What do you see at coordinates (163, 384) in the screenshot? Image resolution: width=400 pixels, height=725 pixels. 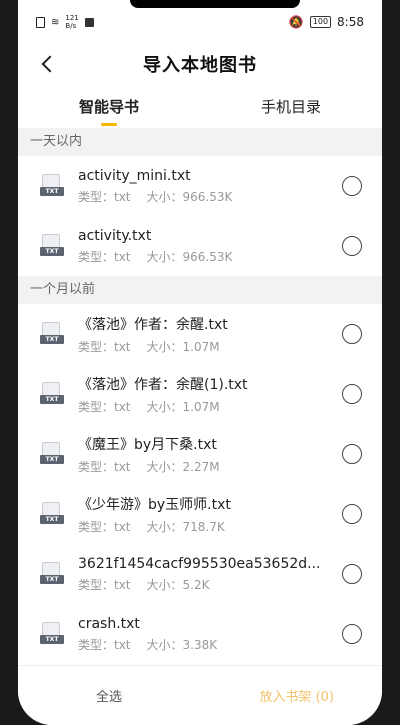 I see `file-name: 《落池》作者：余醒(1).txt` at bounding box center [163, 384].